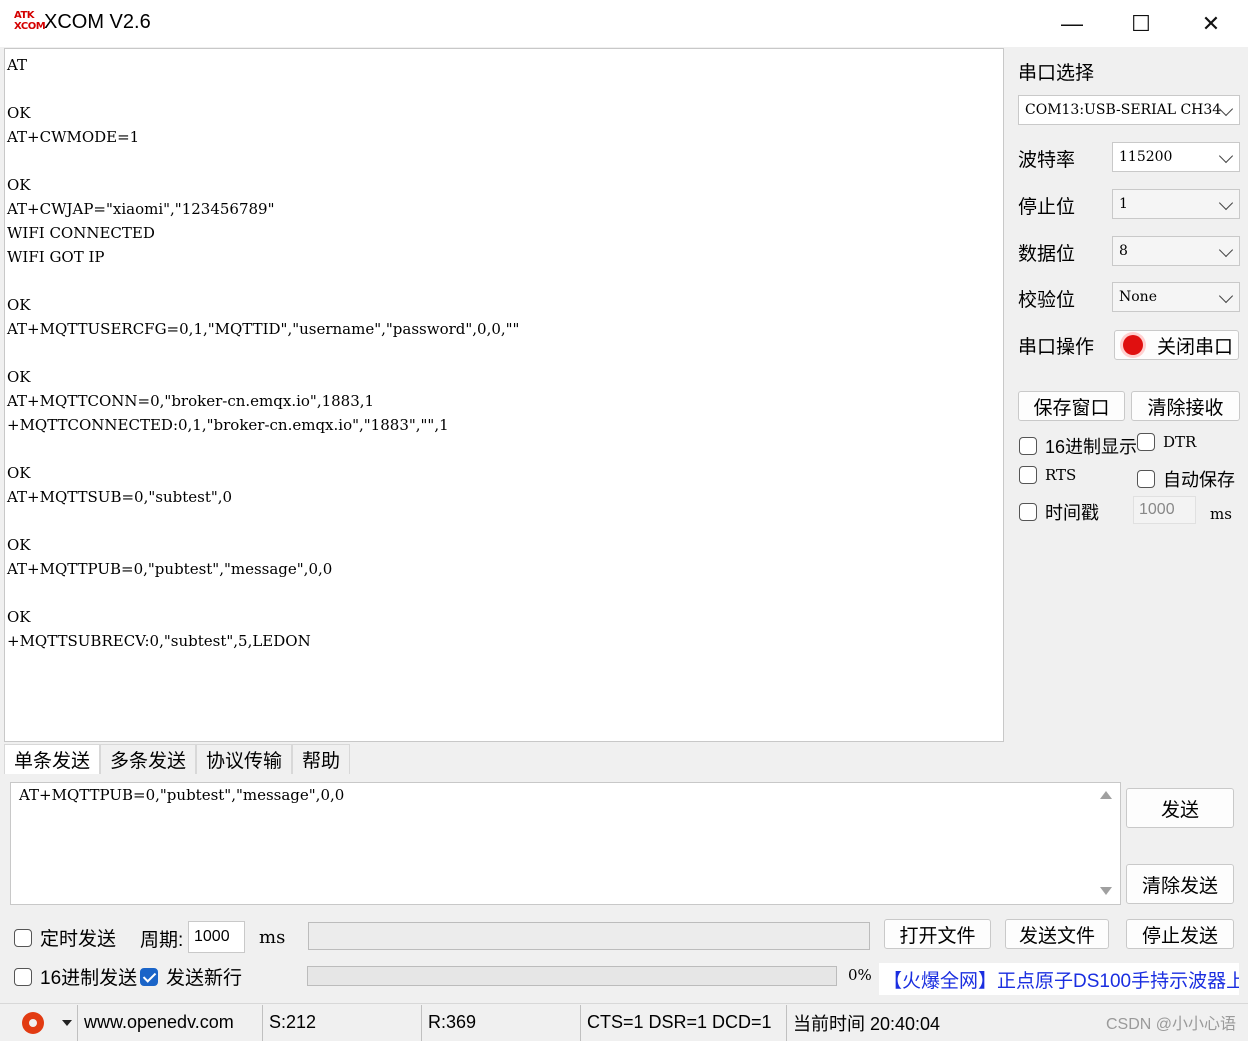 Image resolution: width=1248 pixels, height=1041 pixels. Describe the element at coordinates (272, 937) in the screenshot. I see `period-unit: ms` at that location.